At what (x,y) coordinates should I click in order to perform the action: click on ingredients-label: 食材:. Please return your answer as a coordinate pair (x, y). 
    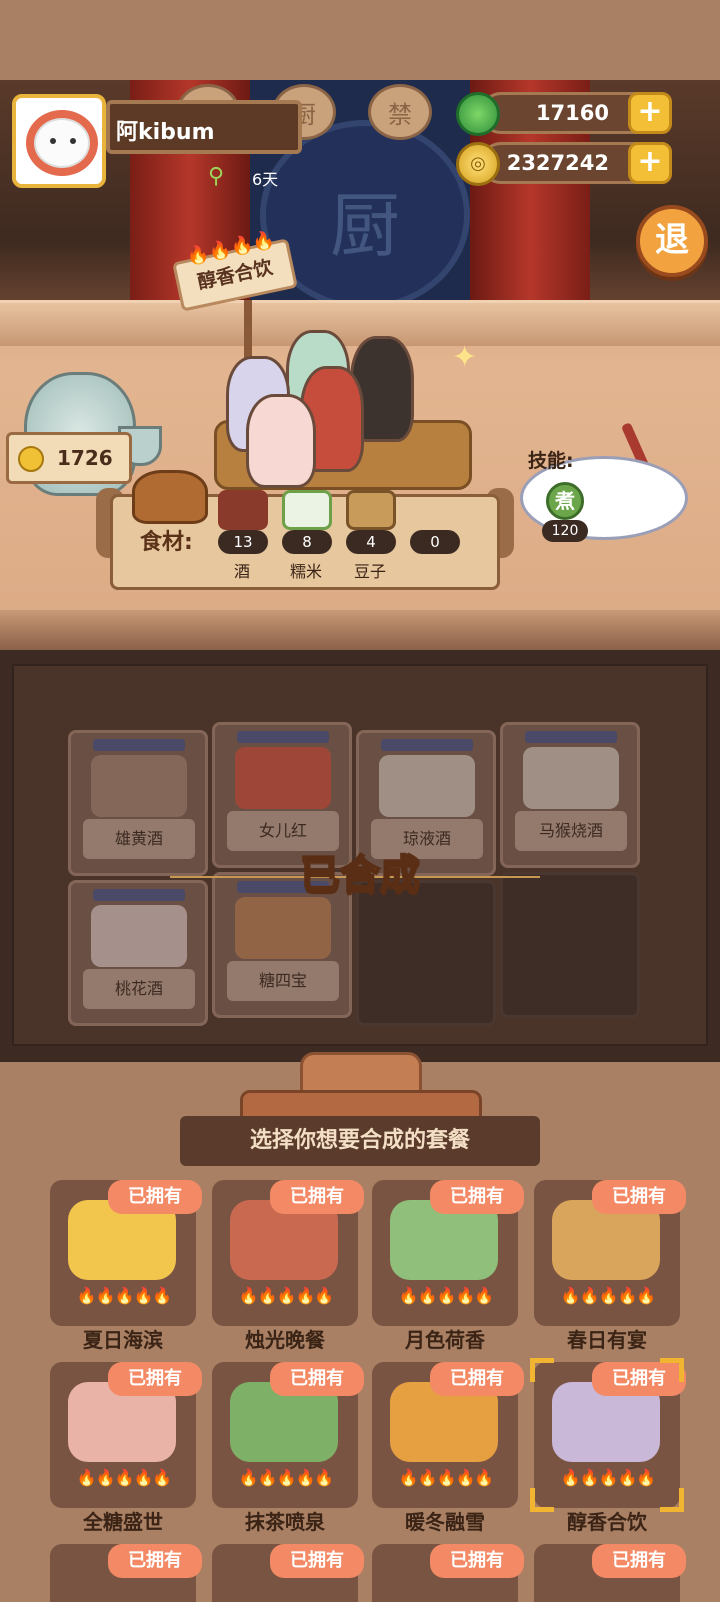
    Looking at the image, I should click on (166, 542).